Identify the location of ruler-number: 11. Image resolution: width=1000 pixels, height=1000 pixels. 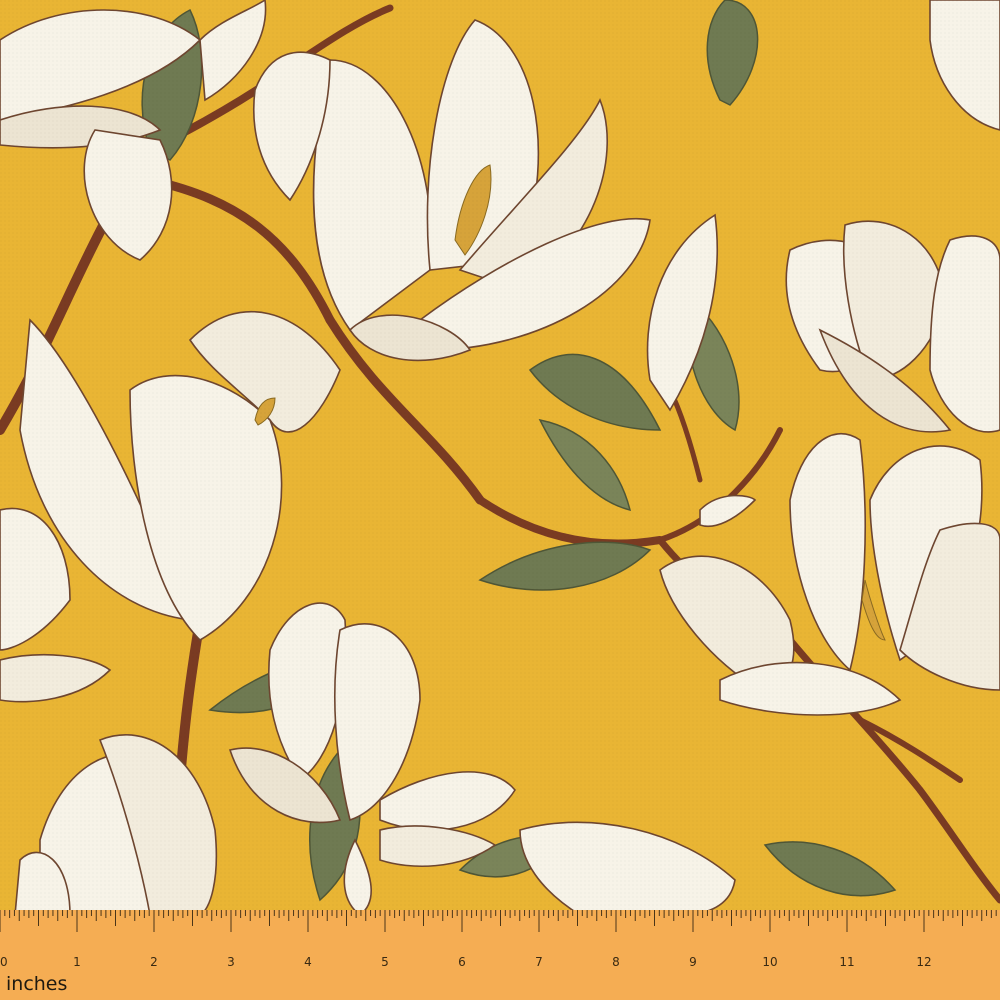
(846, 962).